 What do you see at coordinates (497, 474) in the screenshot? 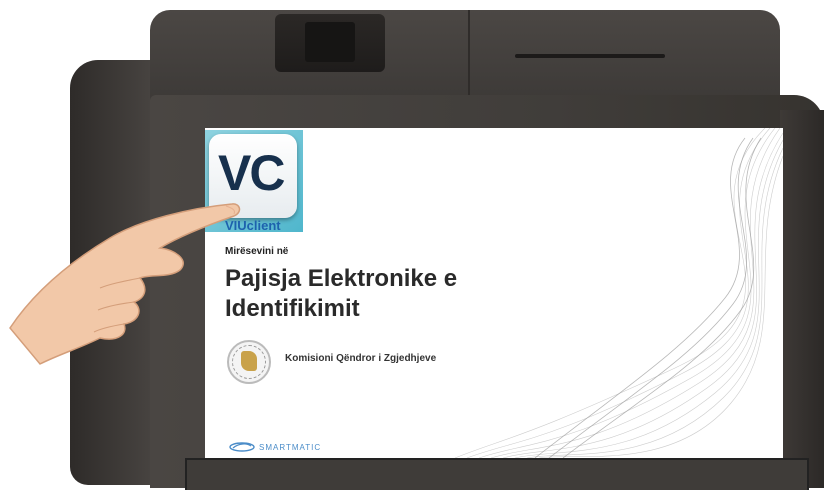
I see `device-bottom-bar` at bounding box center [497, 474].